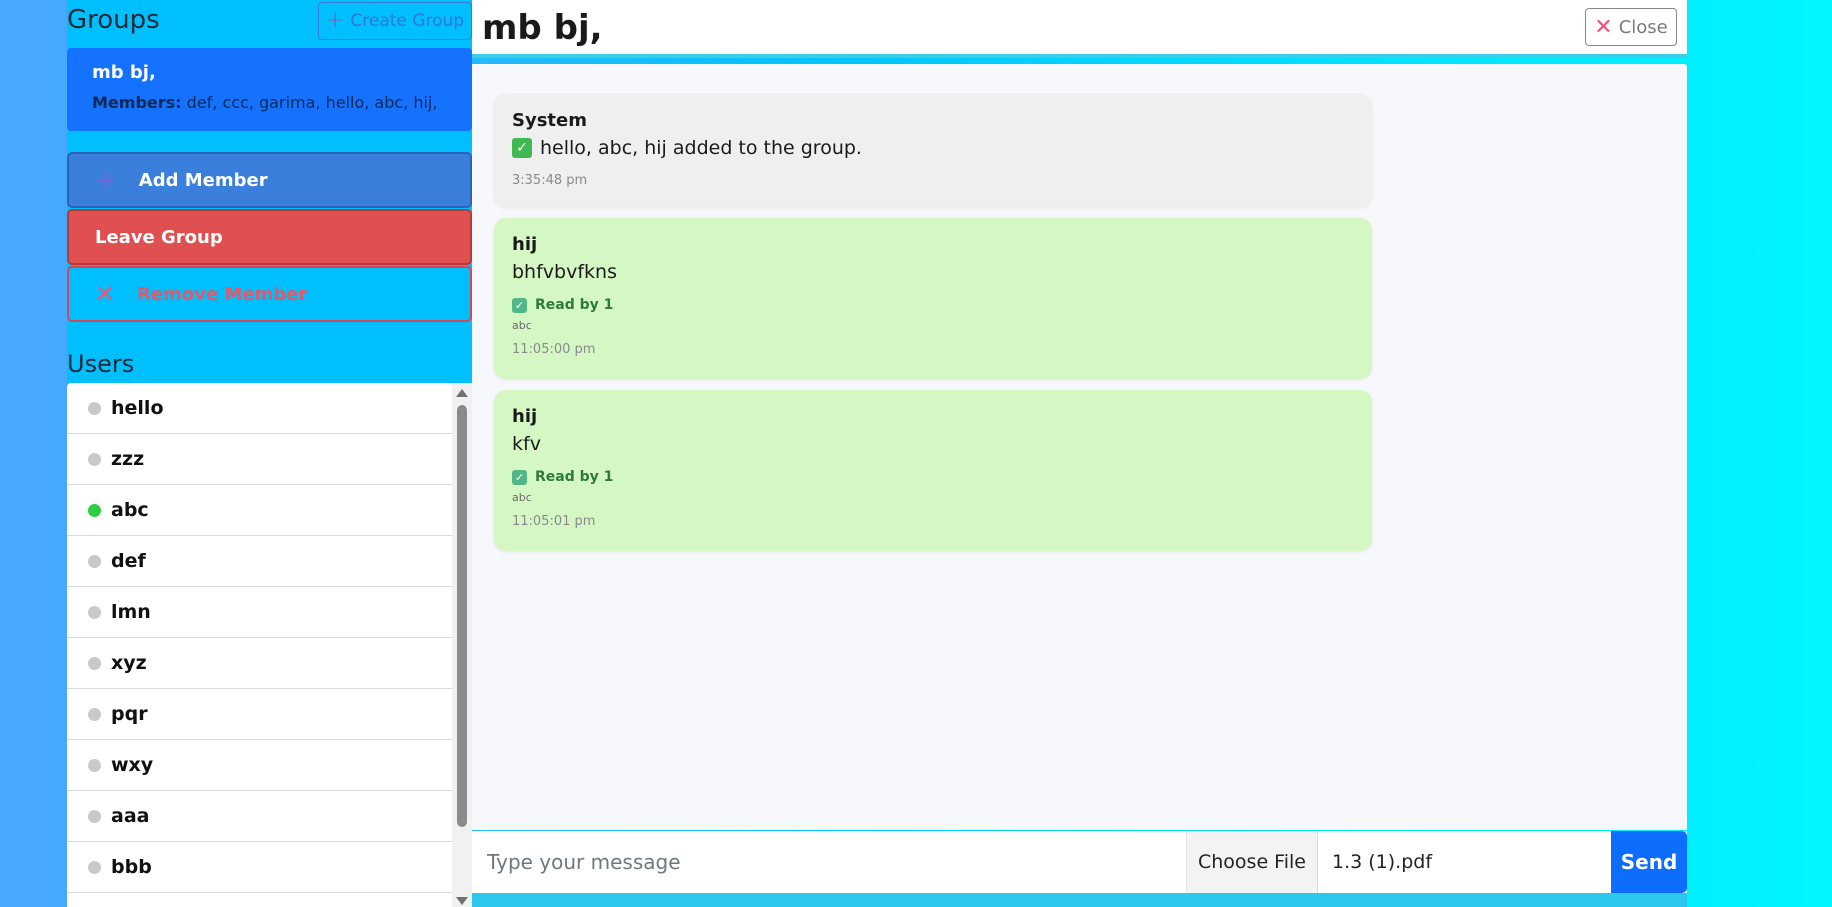 The width and height of the screenshot is (1832, 907). What do you see at coordinates (829, 862) in the screenshot?
I see `message-input` at bounding box center [829, 862].